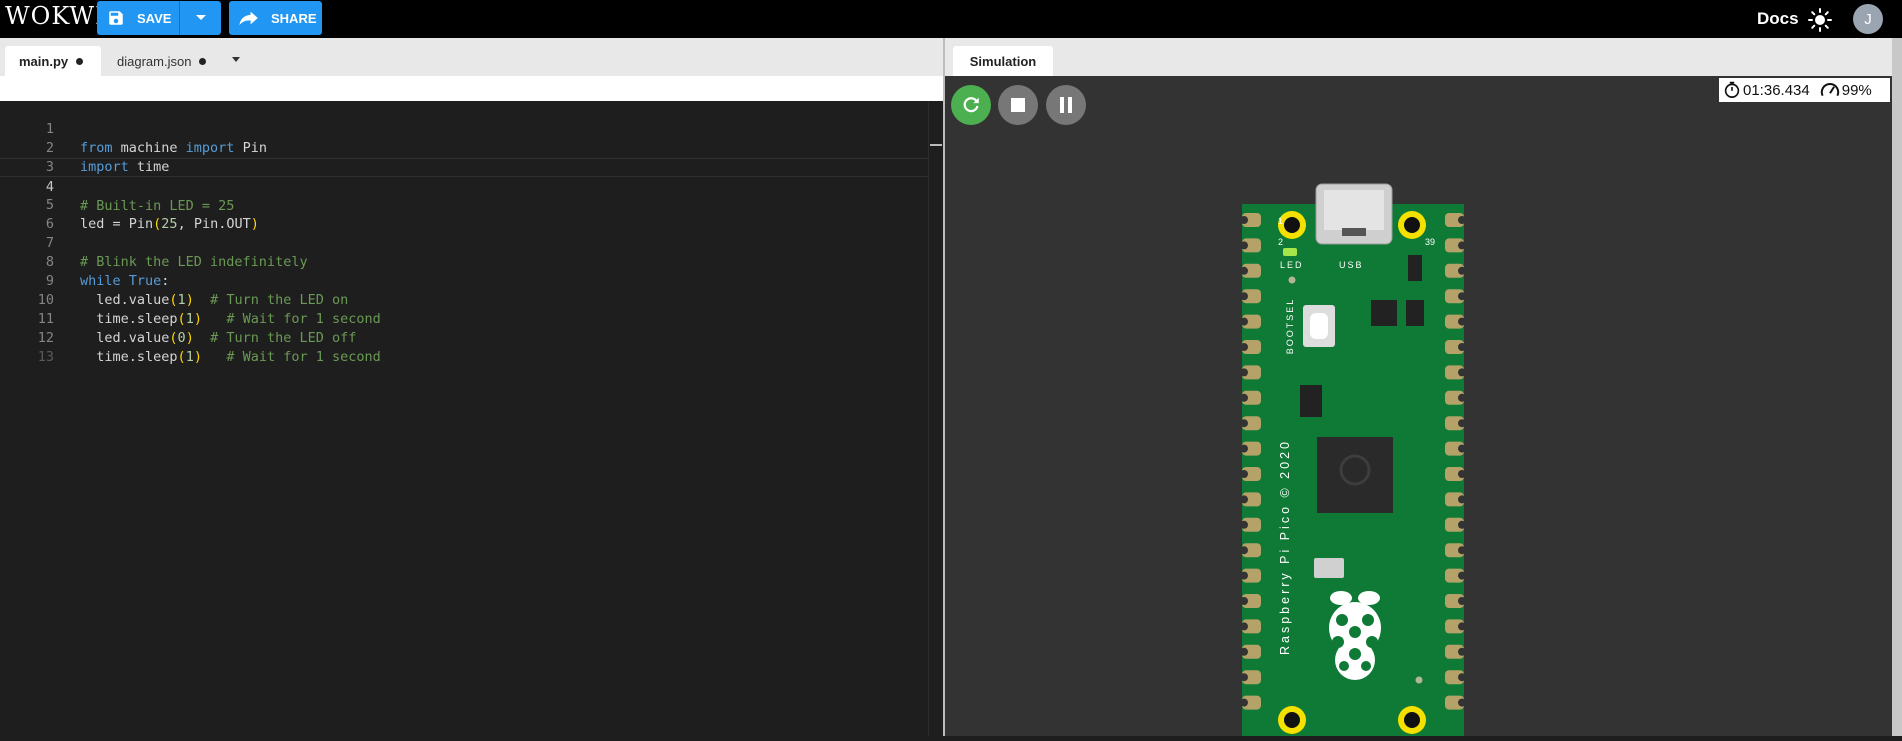 The image size is (1902, 741). What do you see at coordinates (116, 18) in the screenshot?
I see `floppy-icon` at bounding box center [116, 18].